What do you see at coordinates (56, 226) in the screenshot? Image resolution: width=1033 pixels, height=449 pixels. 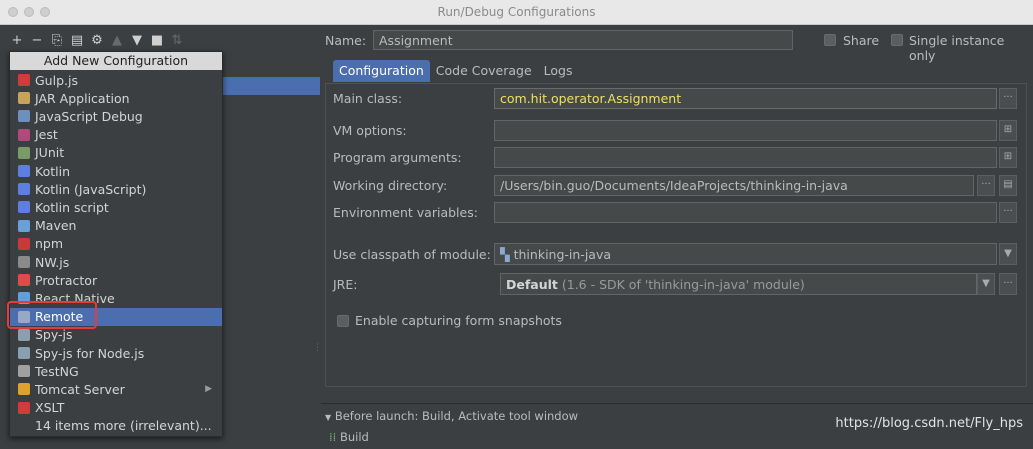 I see `config-type-label: Maven` at bounding box center [56, 226].